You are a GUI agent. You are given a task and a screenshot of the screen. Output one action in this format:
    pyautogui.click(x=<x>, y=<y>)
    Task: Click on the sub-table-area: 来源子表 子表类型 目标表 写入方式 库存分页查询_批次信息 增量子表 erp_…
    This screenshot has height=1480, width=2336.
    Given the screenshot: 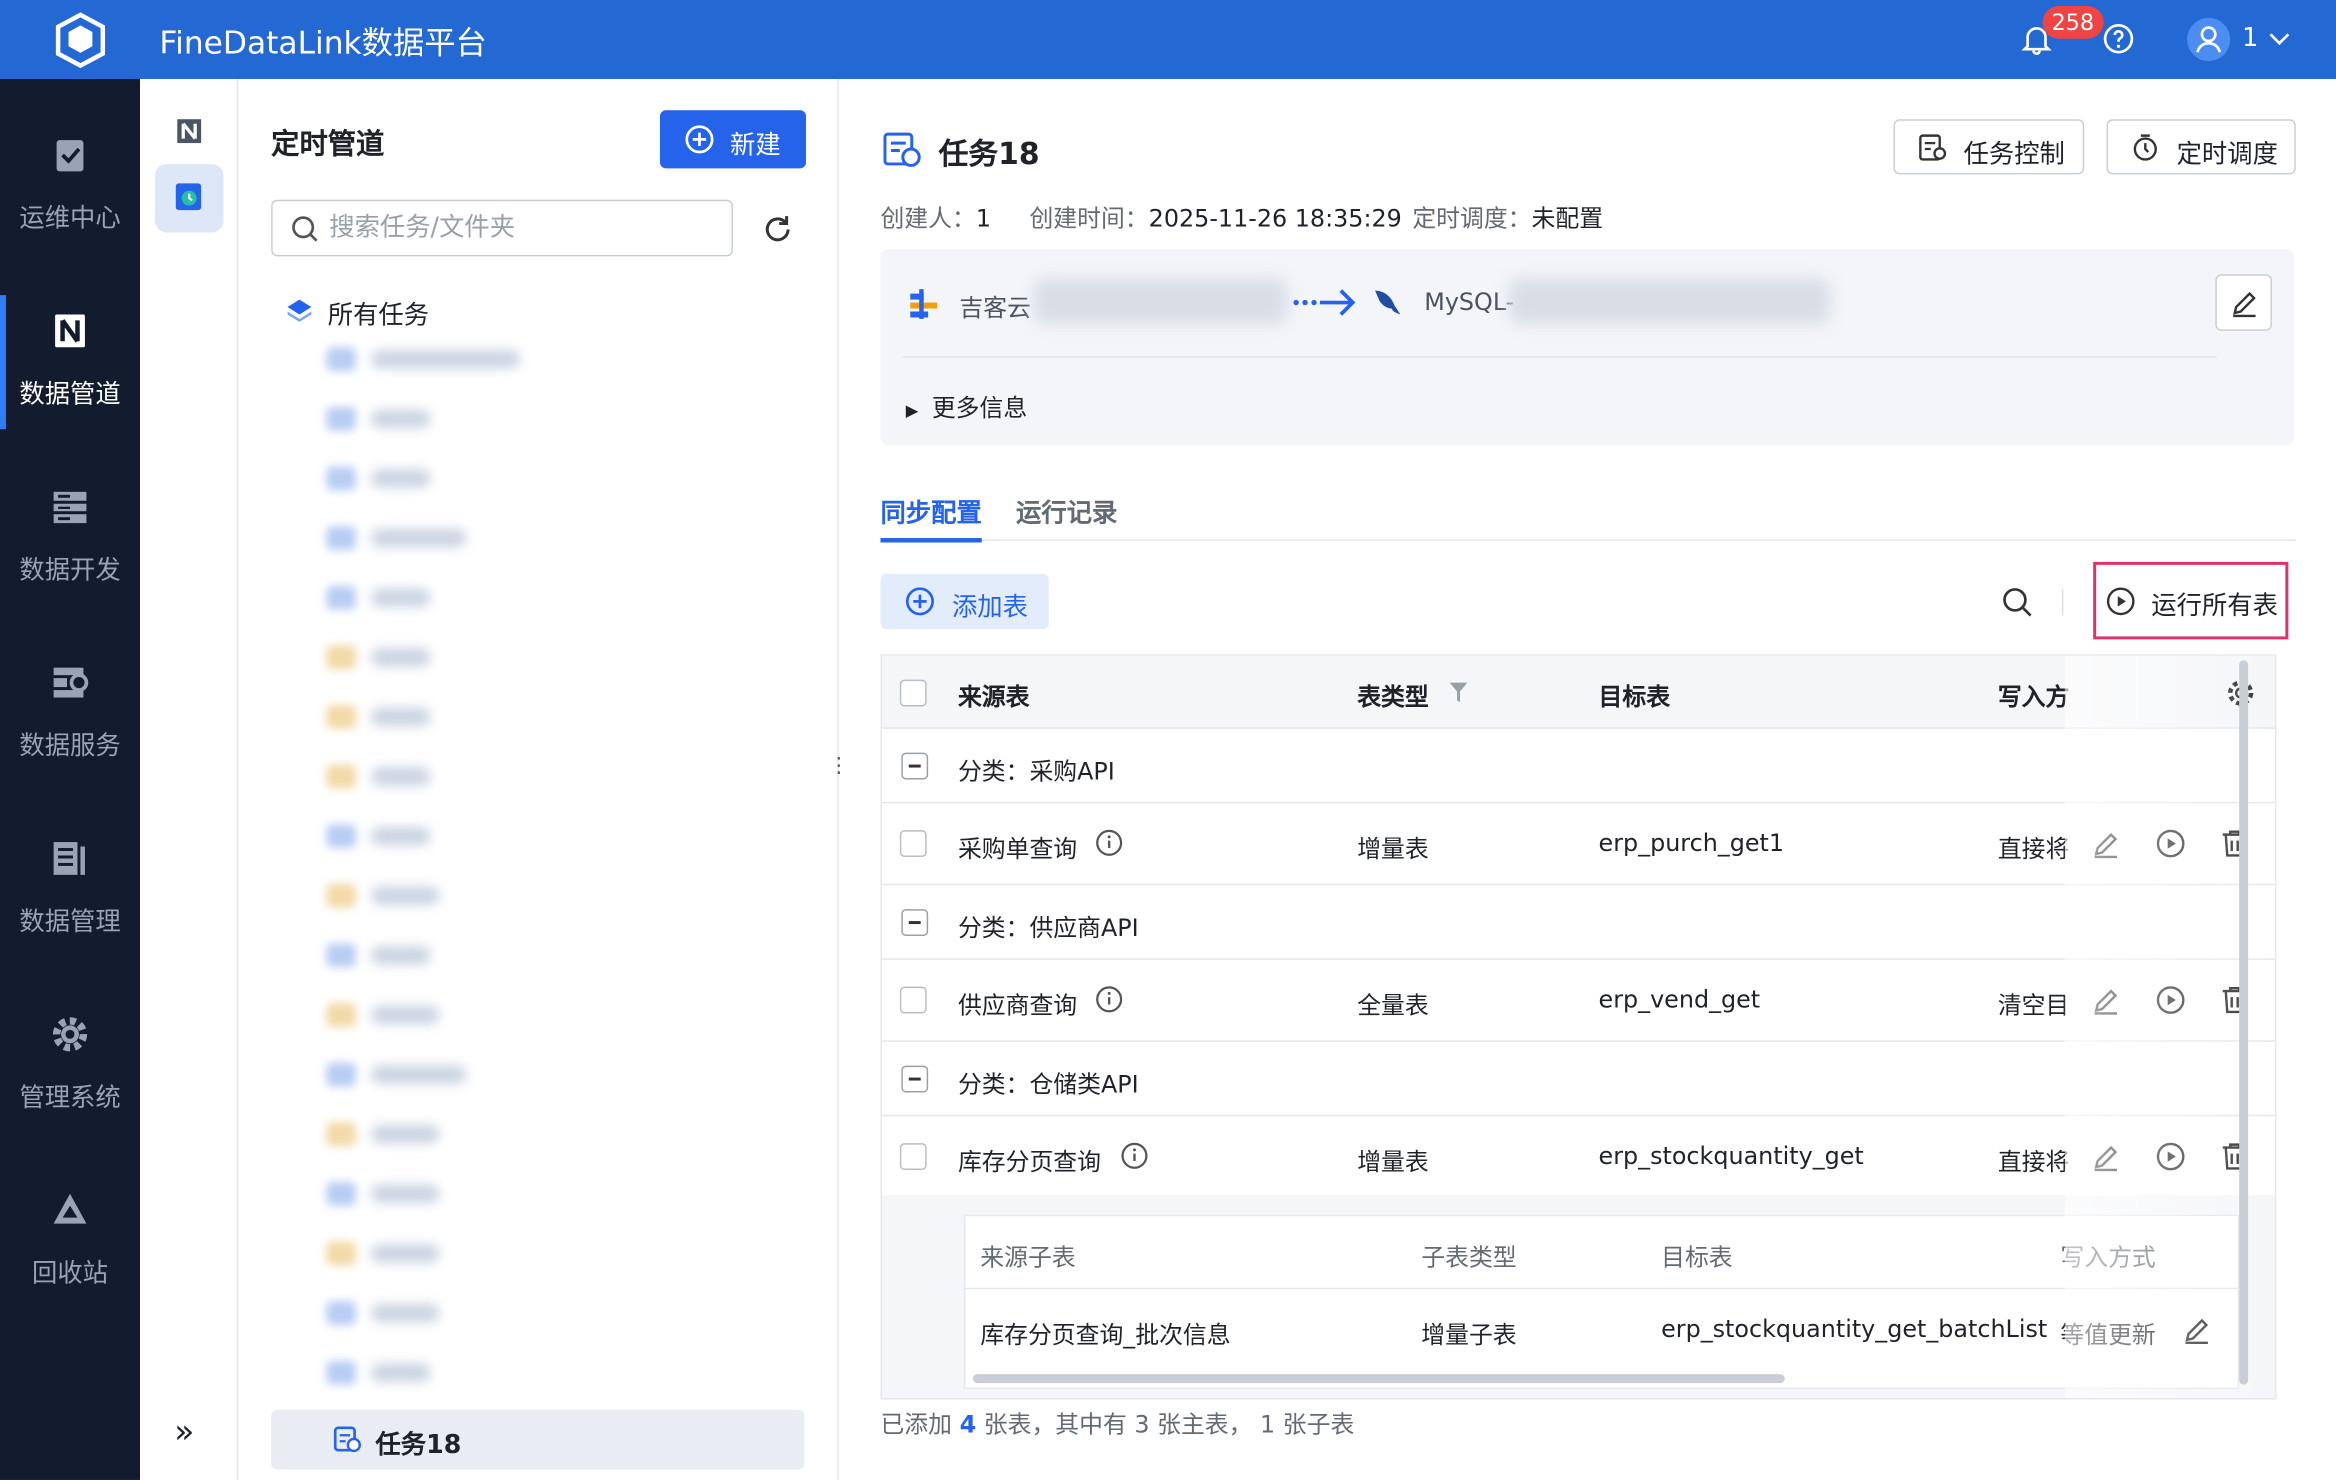 What is the action you would take?
    pyautogui.click(x=1578, y=1296)
    